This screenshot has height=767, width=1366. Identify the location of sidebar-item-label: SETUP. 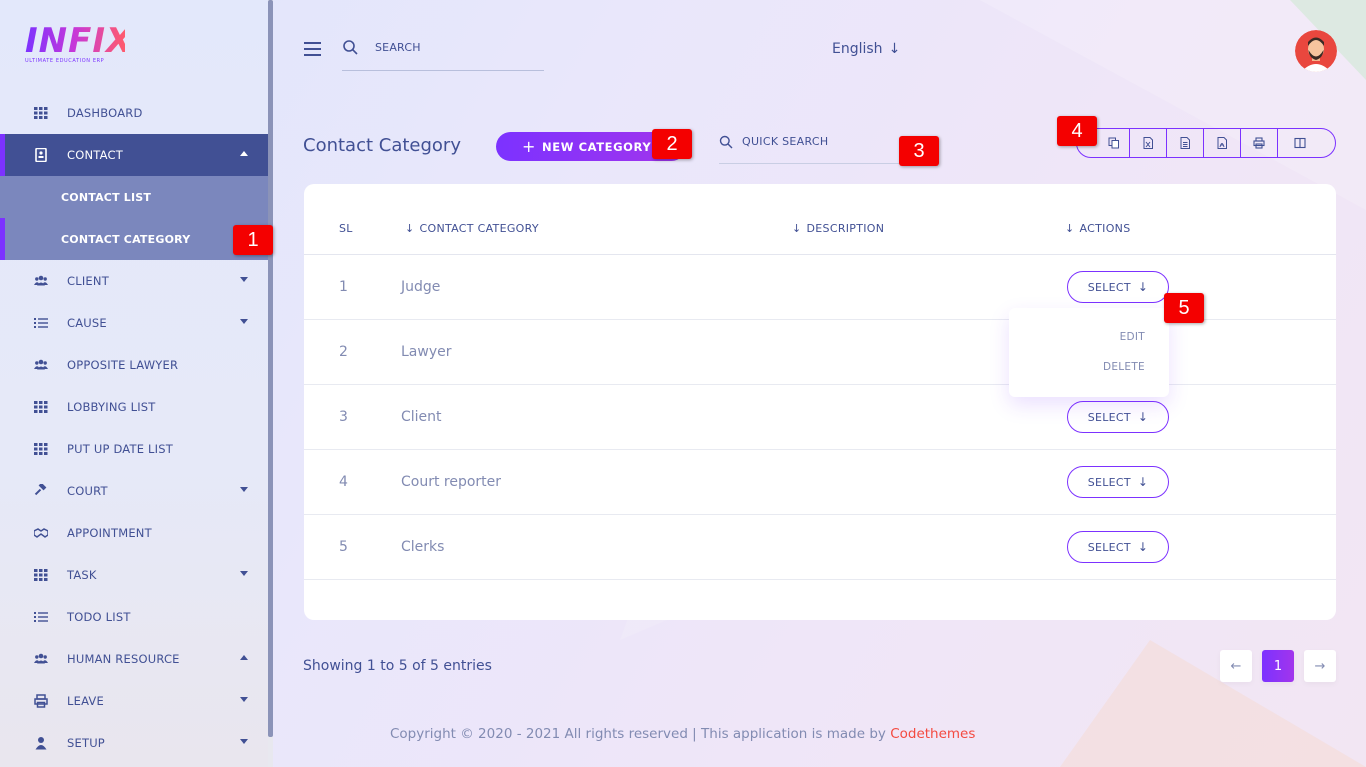
(86, 743).